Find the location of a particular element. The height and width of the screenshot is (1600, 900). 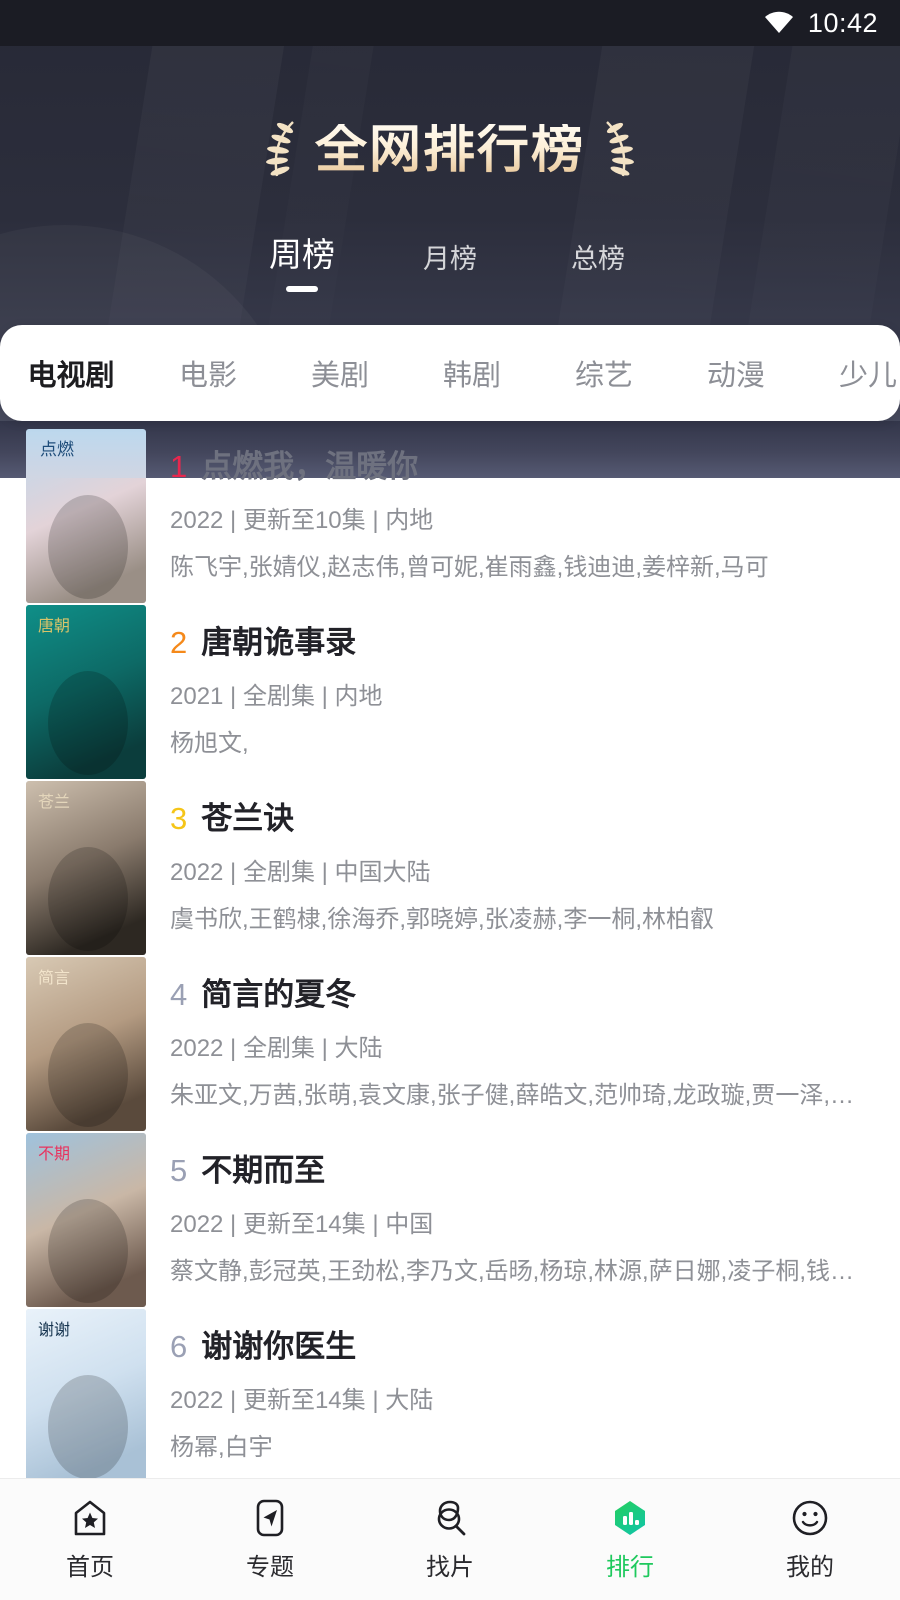

period-tab-total: 总榜 is located at coordinates (598, 267).